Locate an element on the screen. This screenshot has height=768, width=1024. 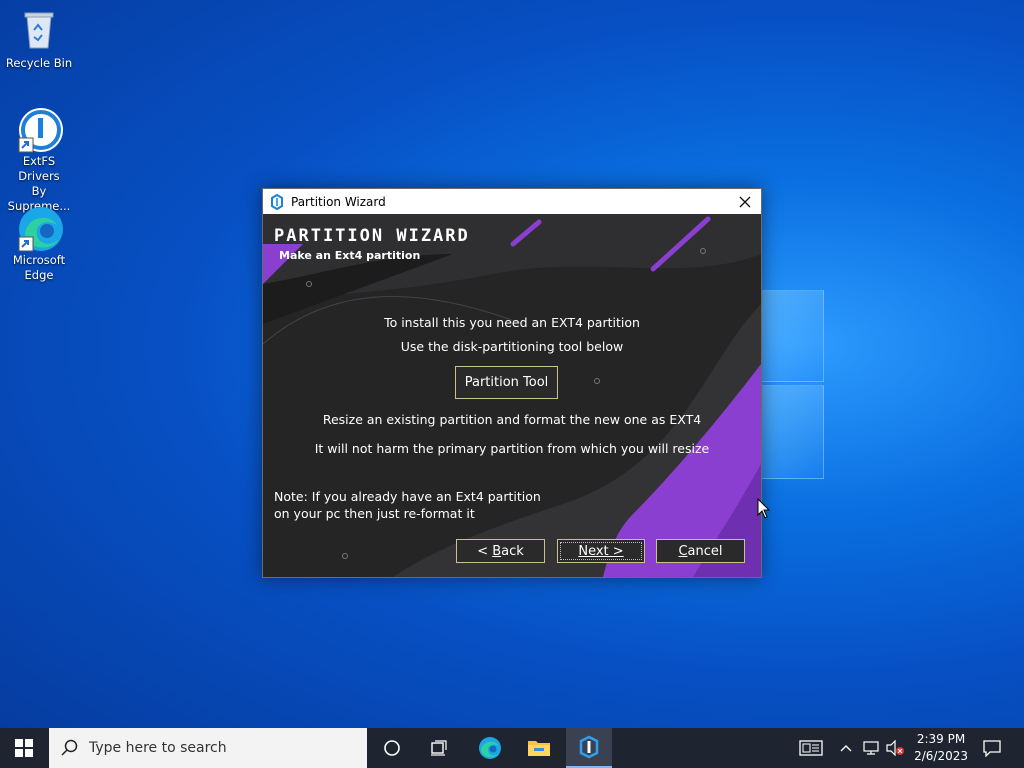
partition-wizard-icon is located at coordinates (589, 747).